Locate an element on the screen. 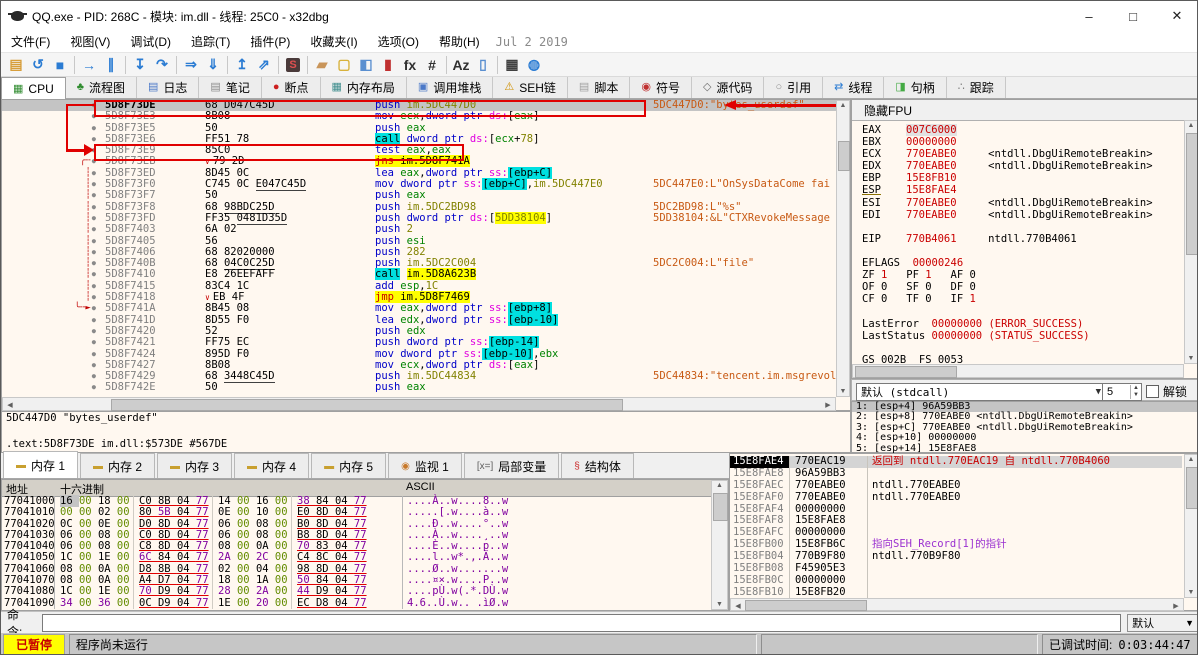 Image resolution: width=1198 pixels, height=655 pixels. scroll-thumb is located at coordinates (367, 405).